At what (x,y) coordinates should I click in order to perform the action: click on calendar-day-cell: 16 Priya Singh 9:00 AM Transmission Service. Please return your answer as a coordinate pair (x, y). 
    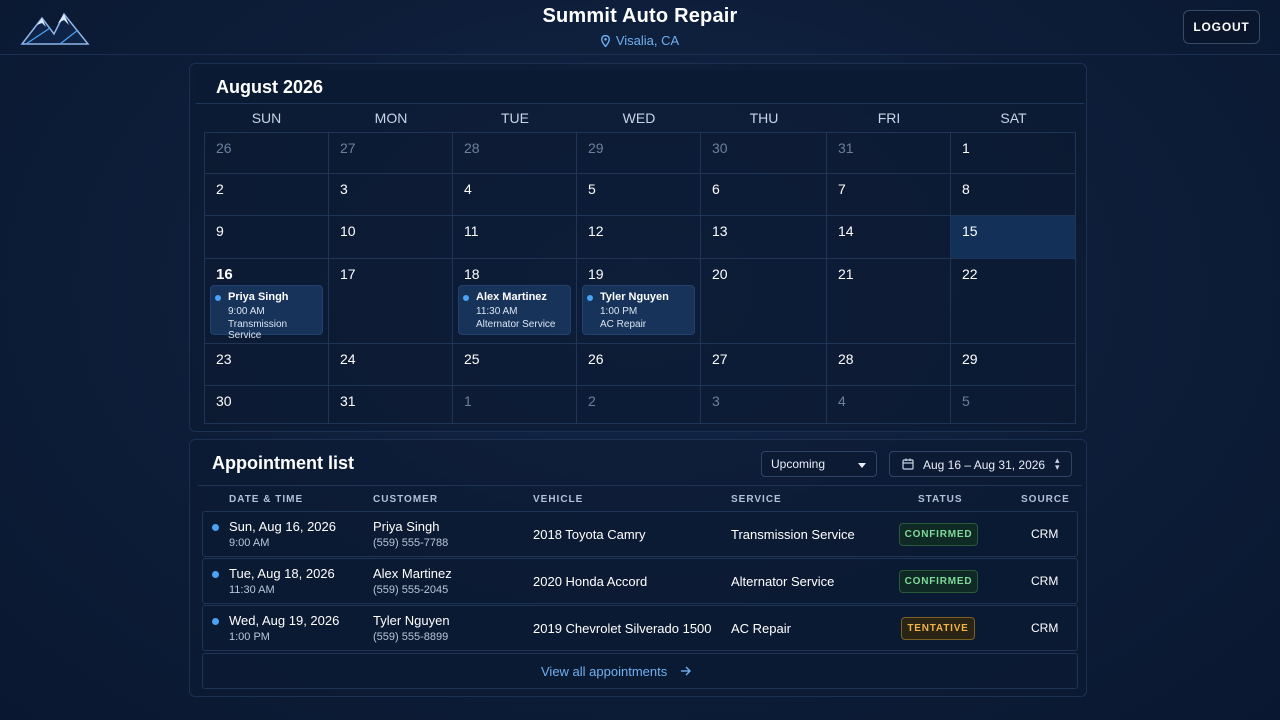
    Looking at the image, I should click on (266, 301).